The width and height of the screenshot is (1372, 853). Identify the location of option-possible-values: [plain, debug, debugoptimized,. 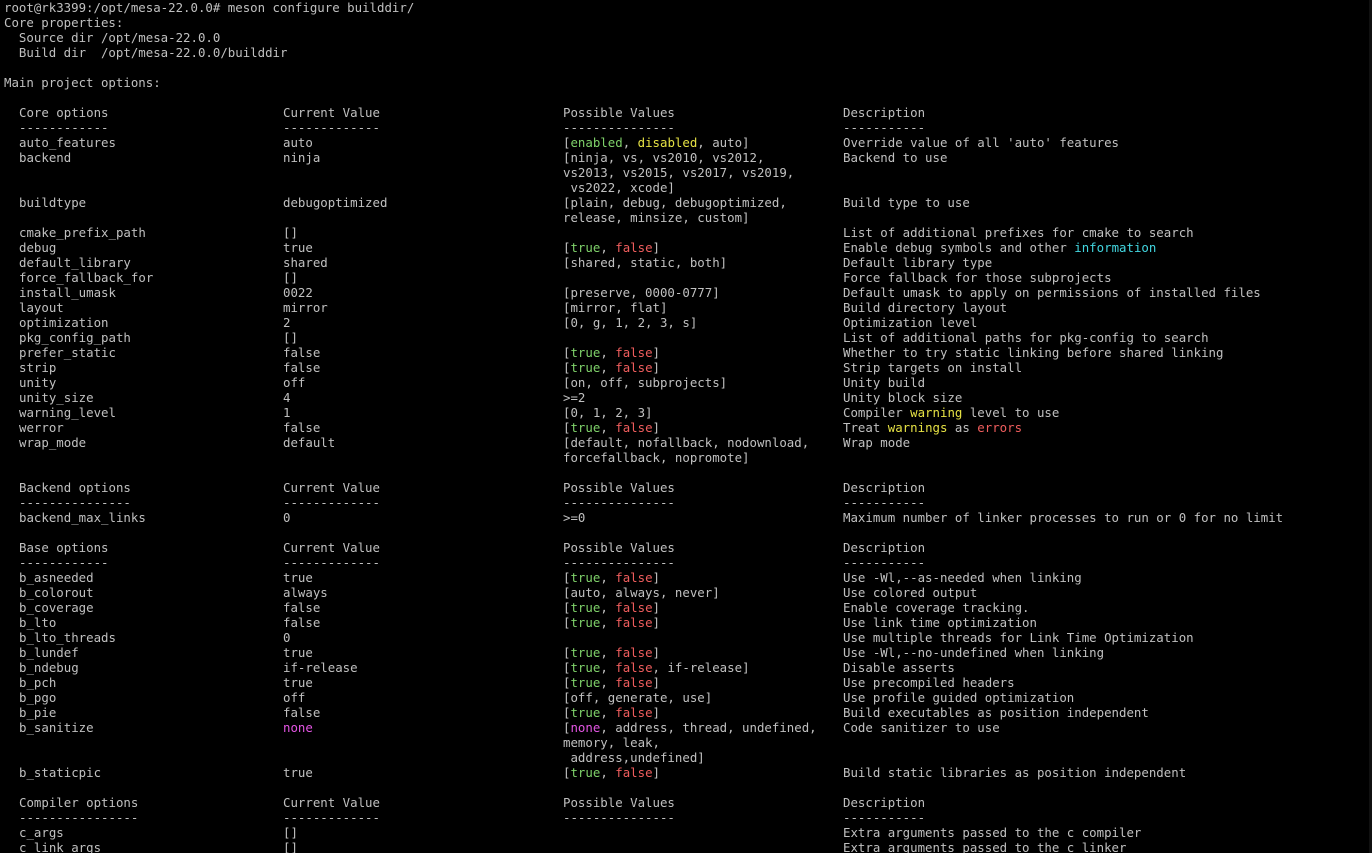
(675, 202).